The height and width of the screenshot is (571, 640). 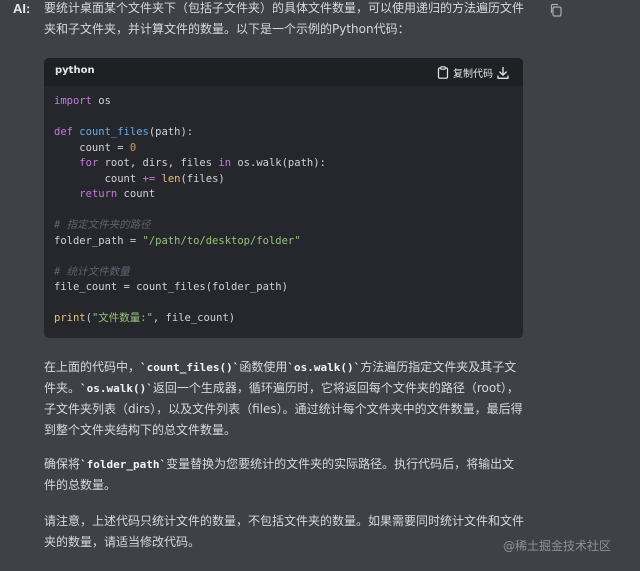 What do you see at coordinates (171, 287) in the screenshot?
I see `code-token: file_count = count_files(folder_path)` at bounding box center [171, 287].